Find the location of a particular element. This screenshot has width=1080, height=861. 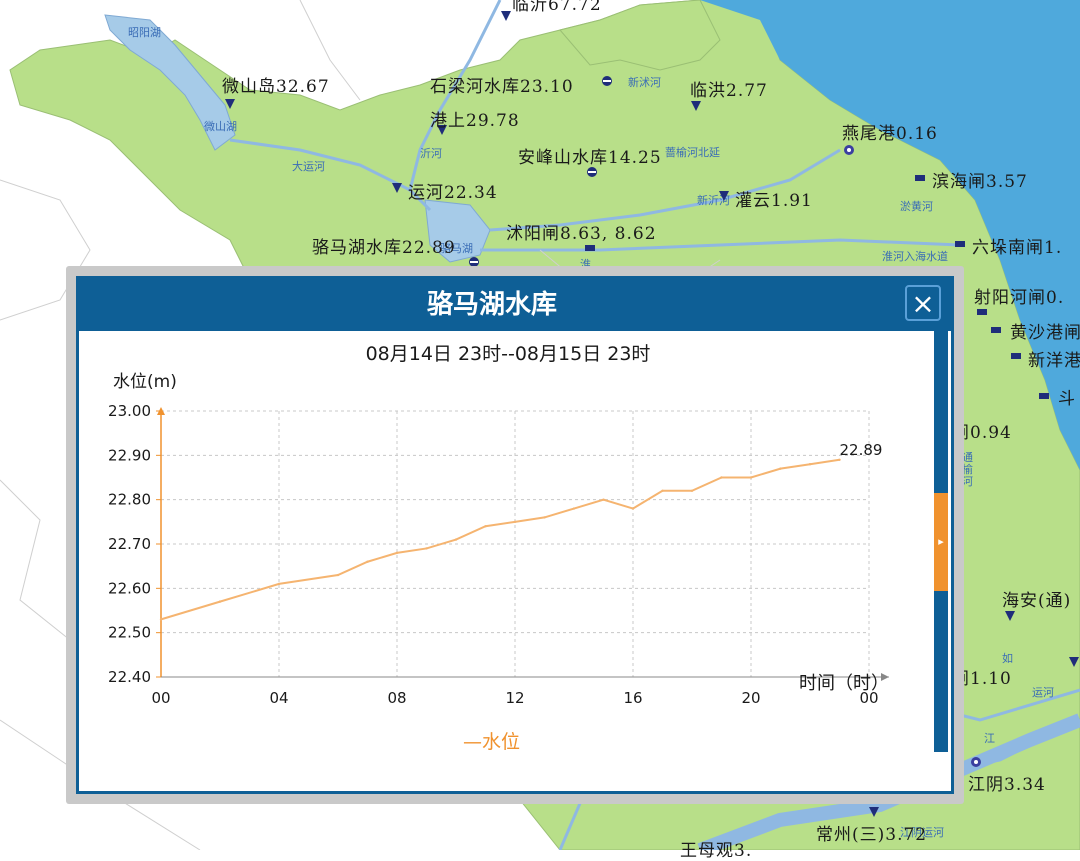

water-label: 微山湖 is located at coordinates (220, 126).